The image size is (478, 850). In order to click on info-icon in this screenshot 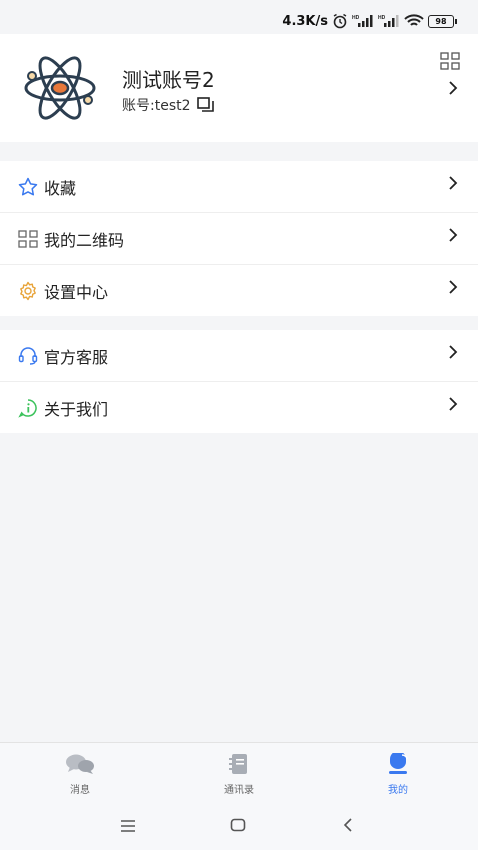, I will do `click(27, 408)`.